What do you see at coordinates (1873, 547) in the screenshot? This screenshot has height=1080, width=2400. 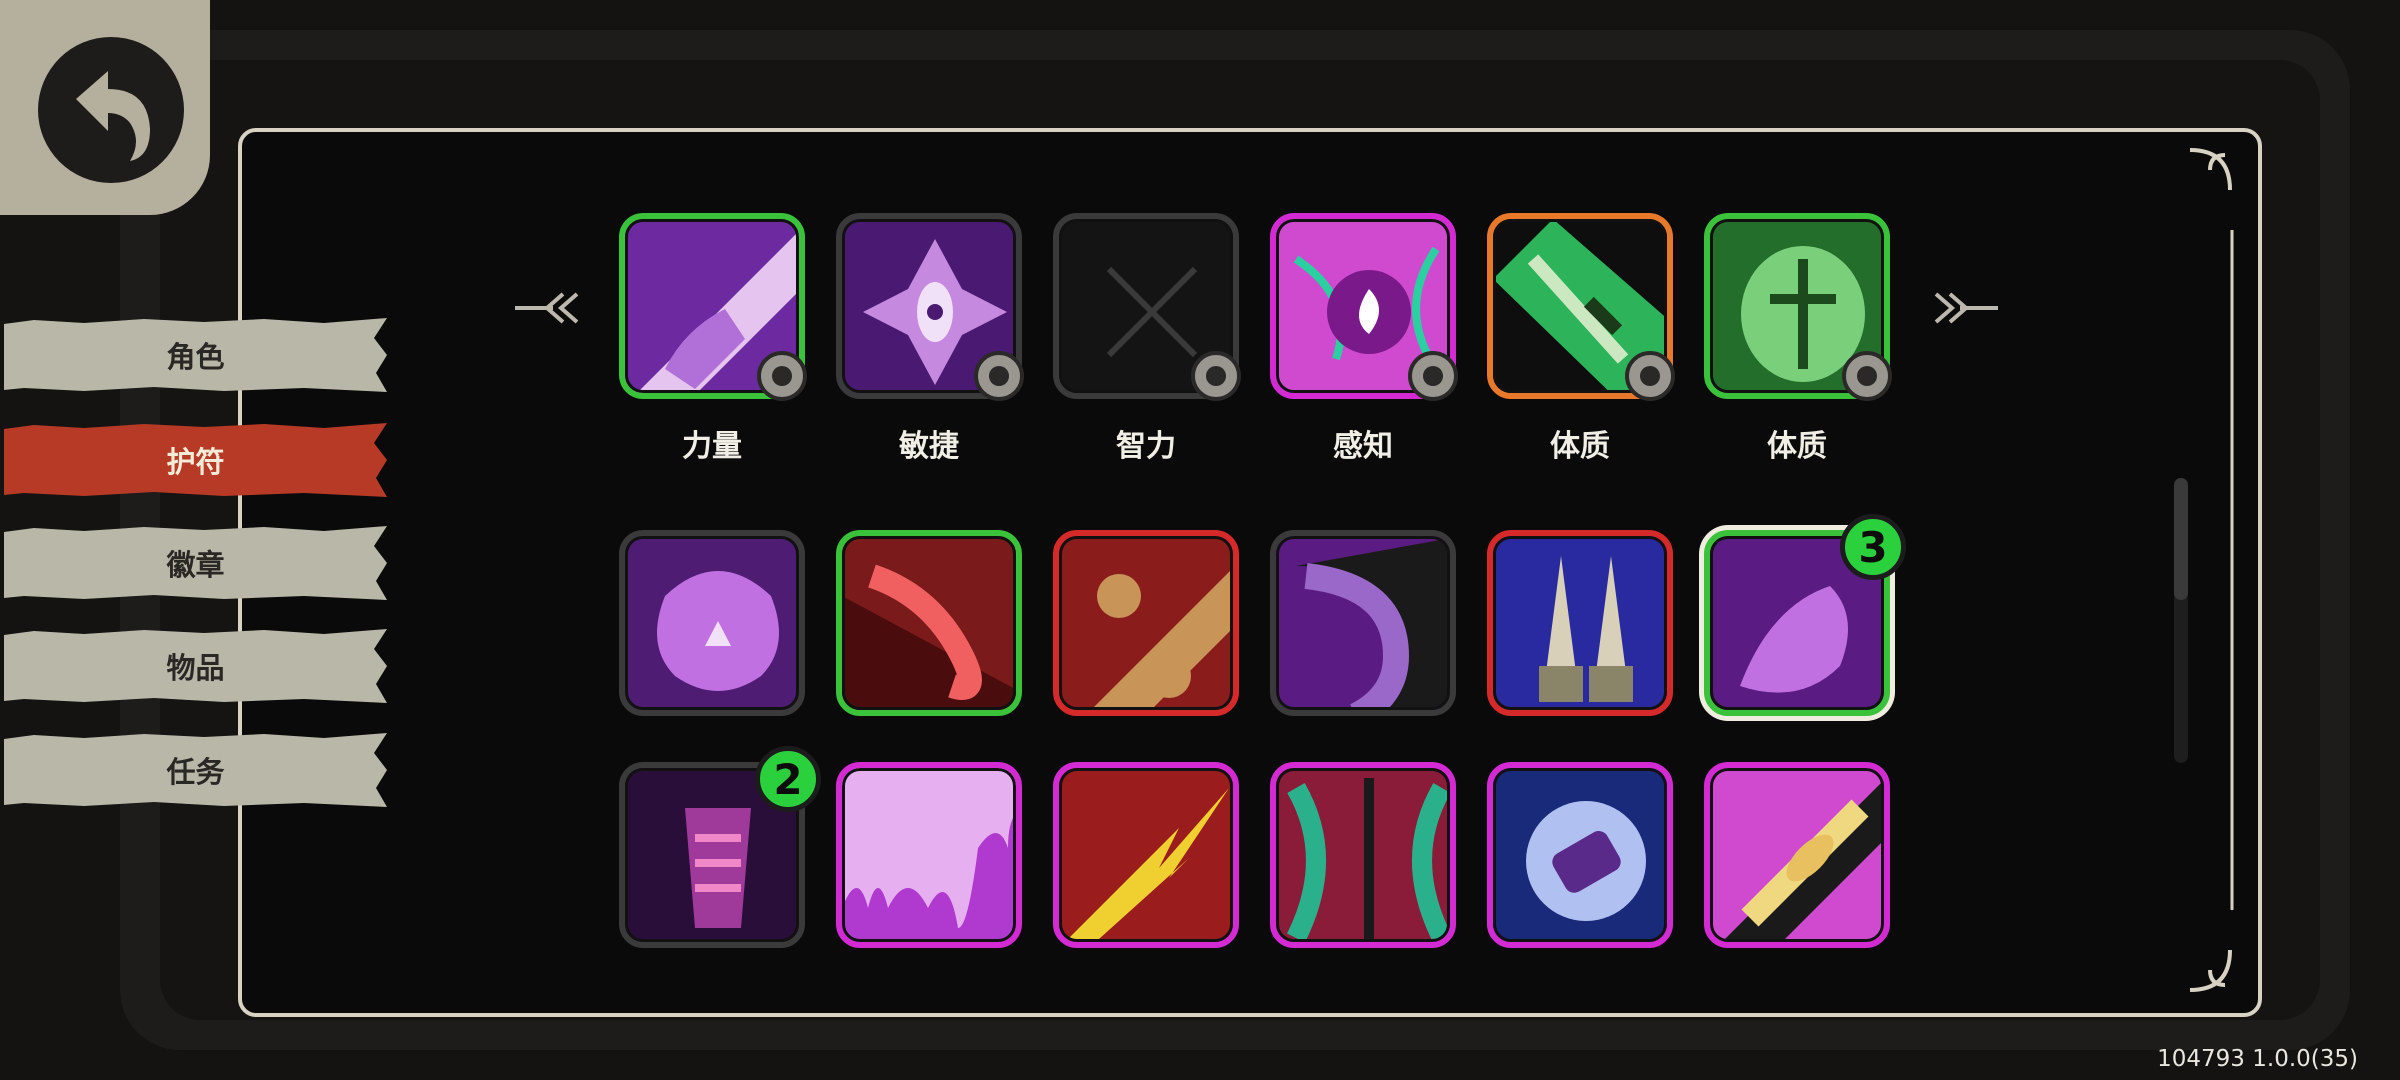 I see `item-count-badge: 3` at bounding box center [1873, 547].